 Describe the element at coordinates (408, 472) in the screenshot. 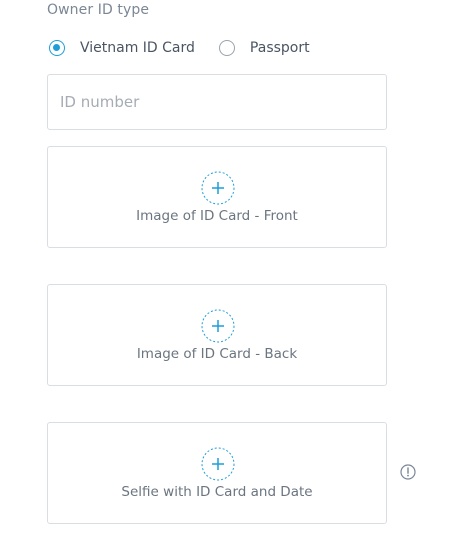

I see `info-circle-icon` at that location.